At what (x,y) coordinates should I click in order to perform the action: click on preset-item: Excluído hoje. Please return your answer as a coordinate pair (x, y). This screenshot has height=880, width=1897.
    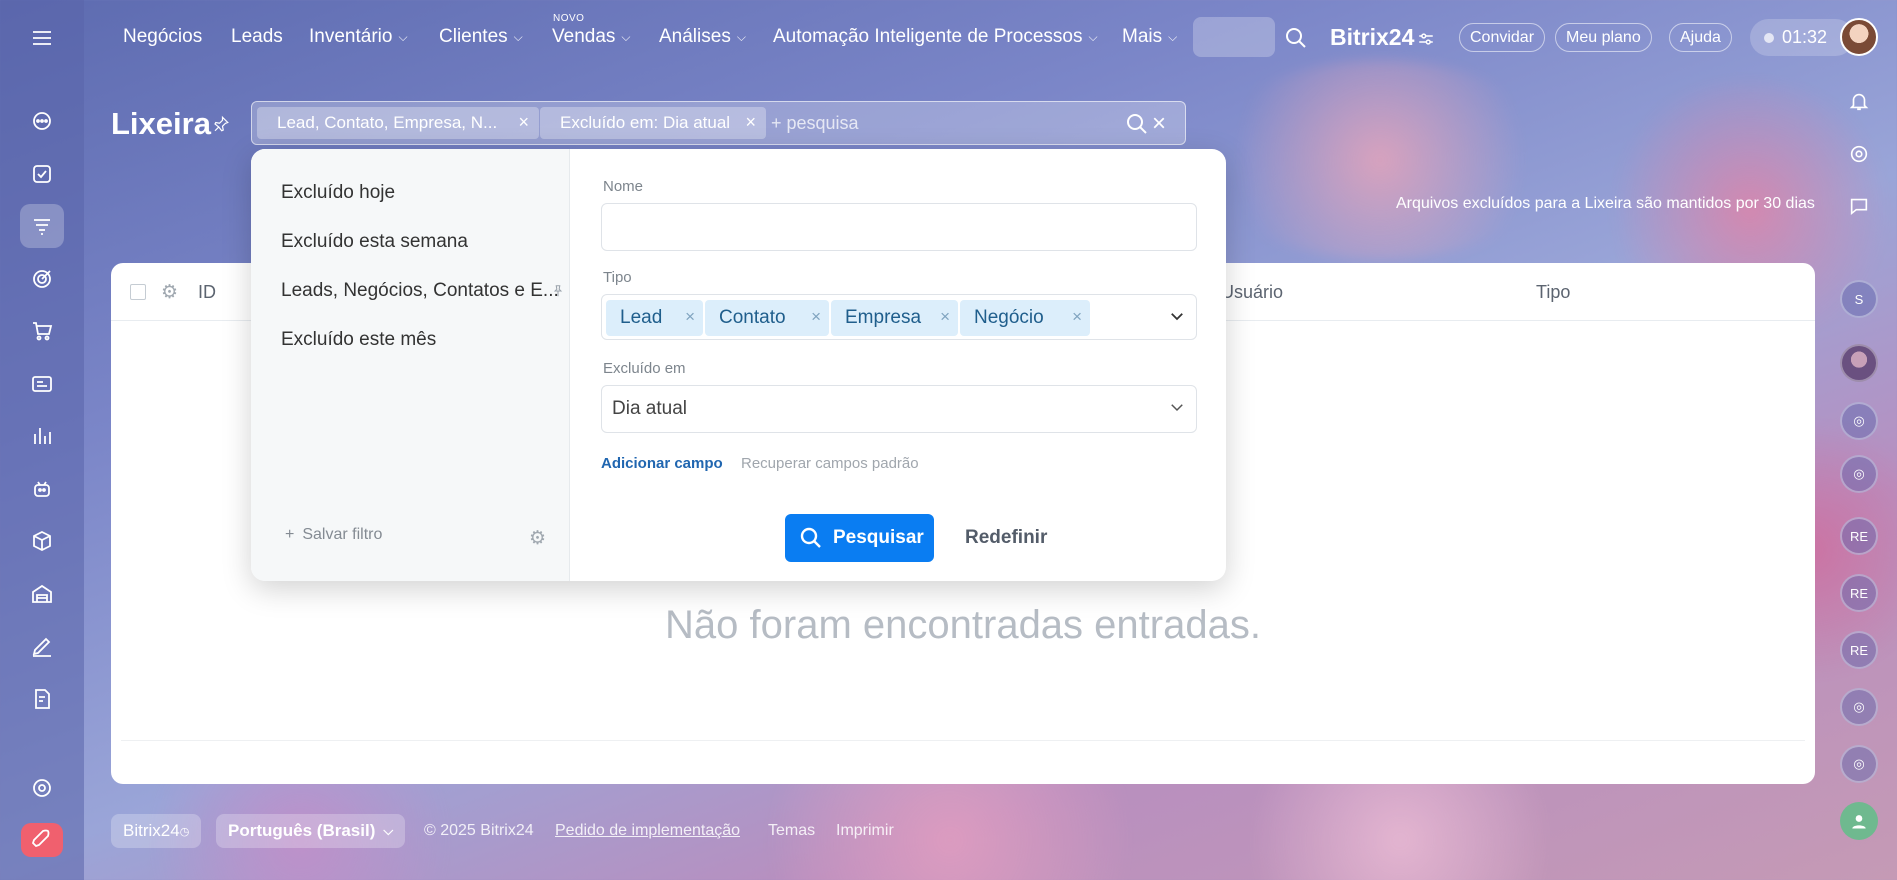
    Looking at the image, I should click on (338, 193).